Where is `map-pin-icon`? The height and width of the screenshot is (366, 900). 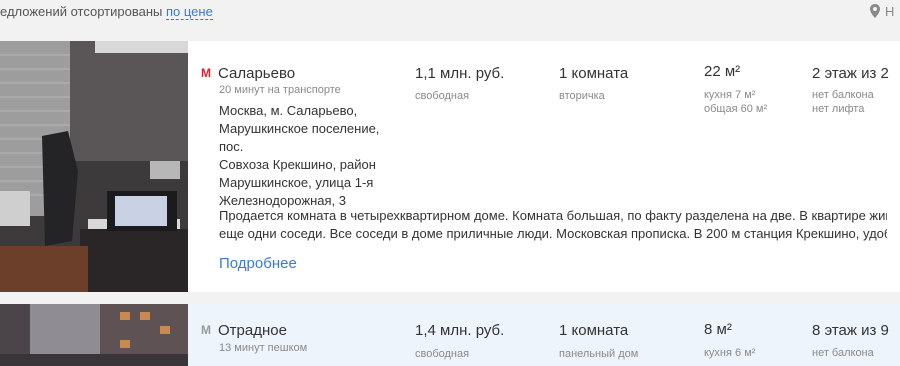 map-pin-icon is located at coordinates (875, 11).